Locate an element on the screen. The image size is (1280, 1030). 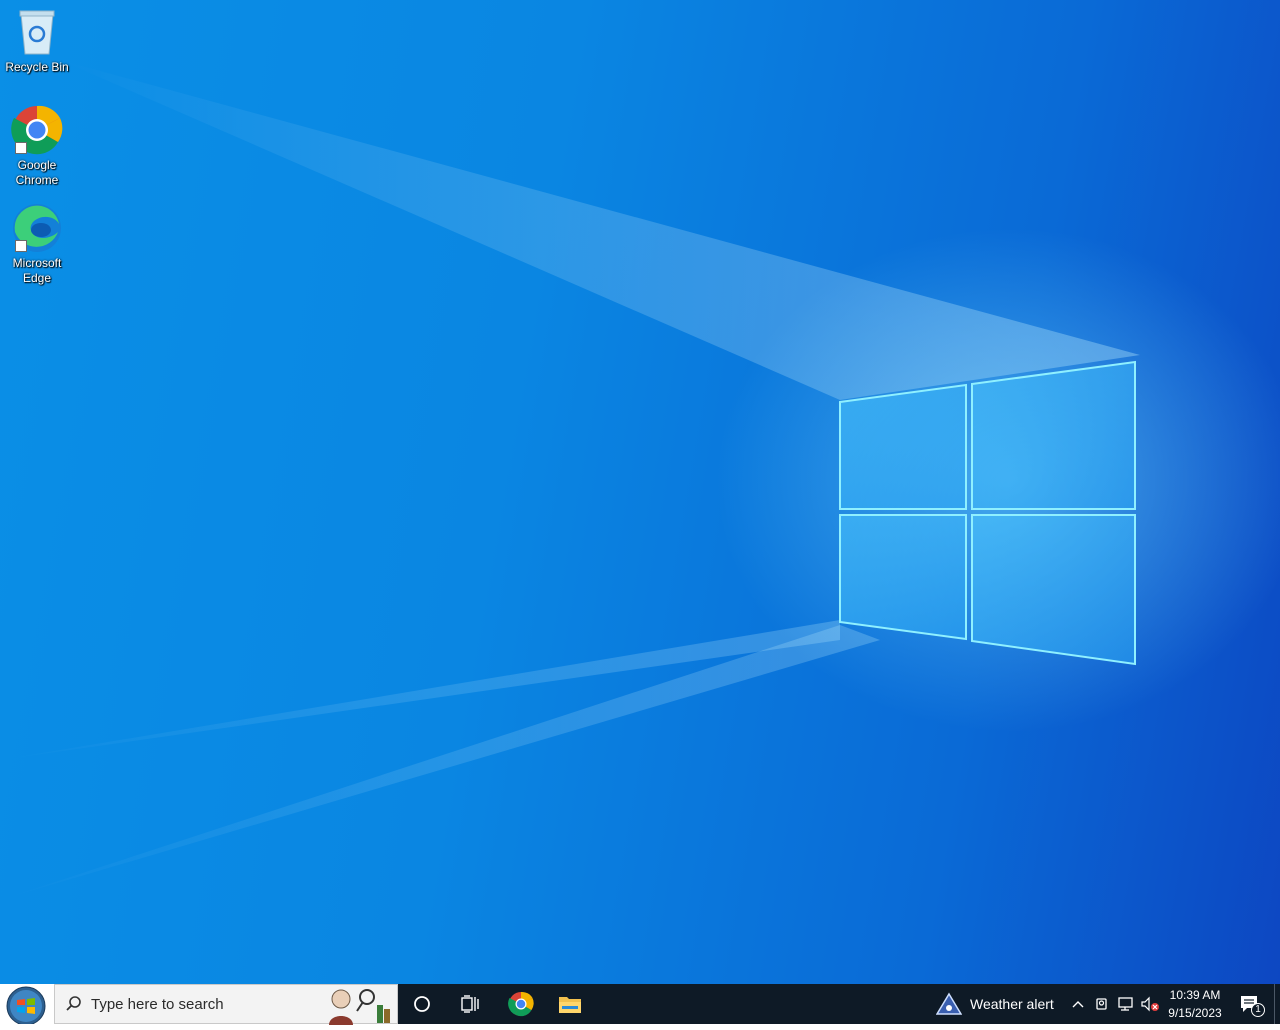
network-button is located at coordinates (1126, 1004).